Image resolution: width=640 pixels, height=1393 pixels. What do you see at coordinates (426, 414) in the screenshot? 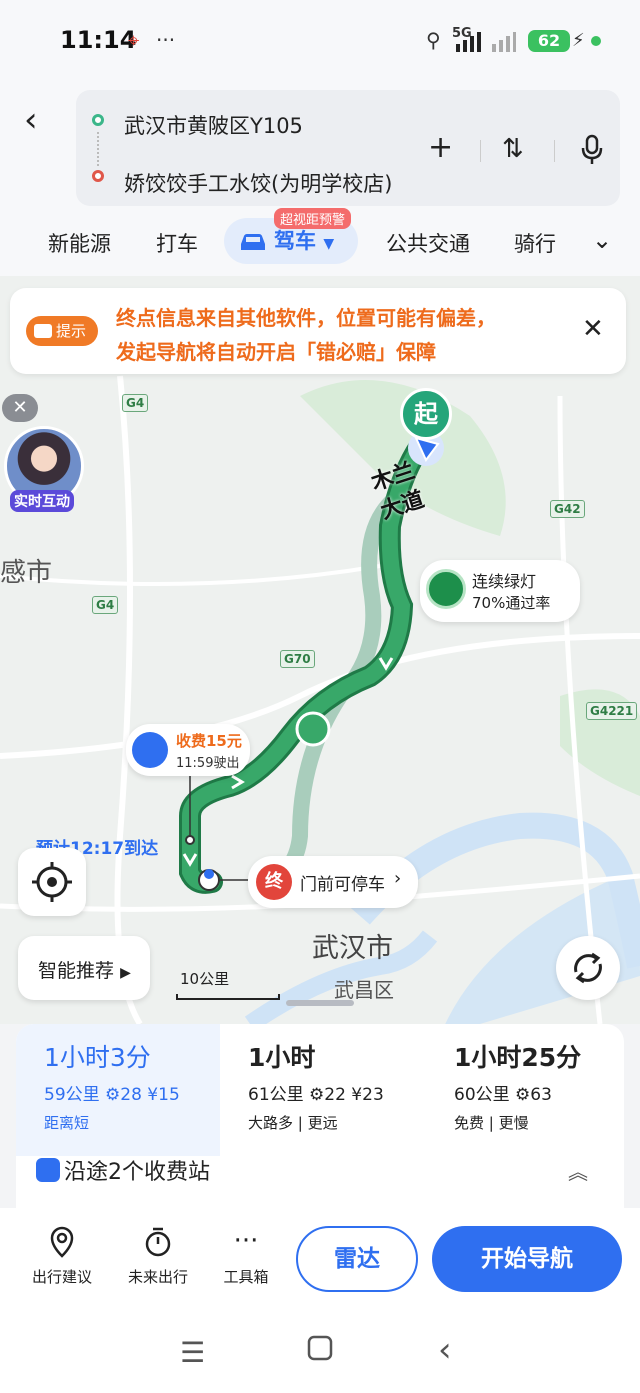
I see `start-marker: 起` at bounding box center [426, 414].